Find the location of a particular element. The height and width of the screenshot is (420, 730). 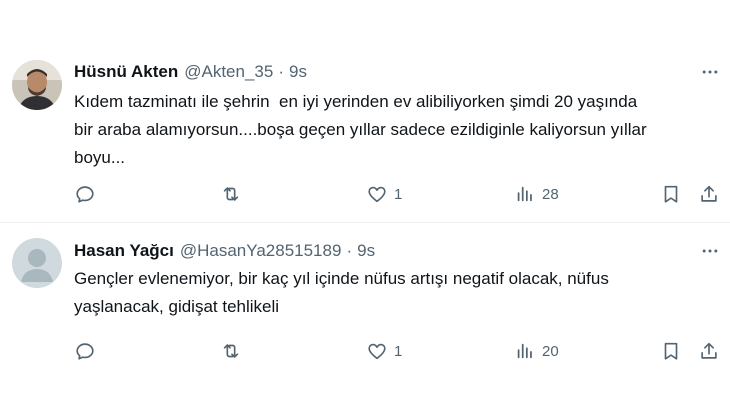

author-name: Hasan Yağcı is located at coordinates (124, 251).